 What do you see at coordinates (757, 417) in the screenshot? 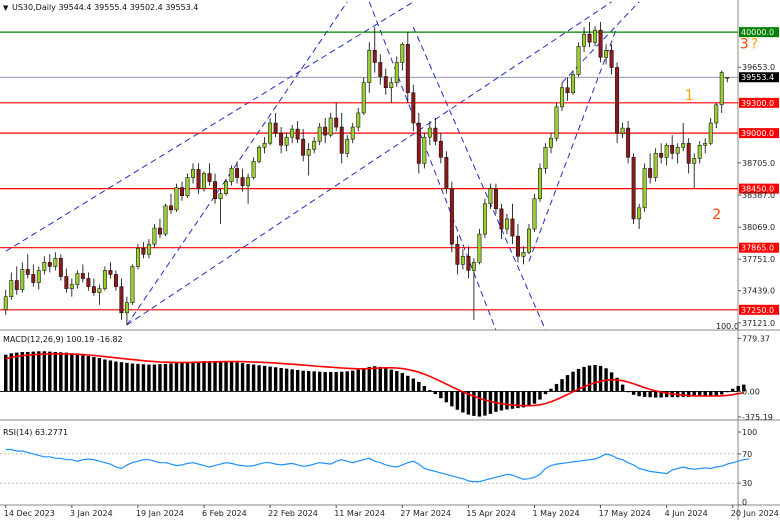
I see `macd-tick-label: -375.19` at bounding box center [757, 417].